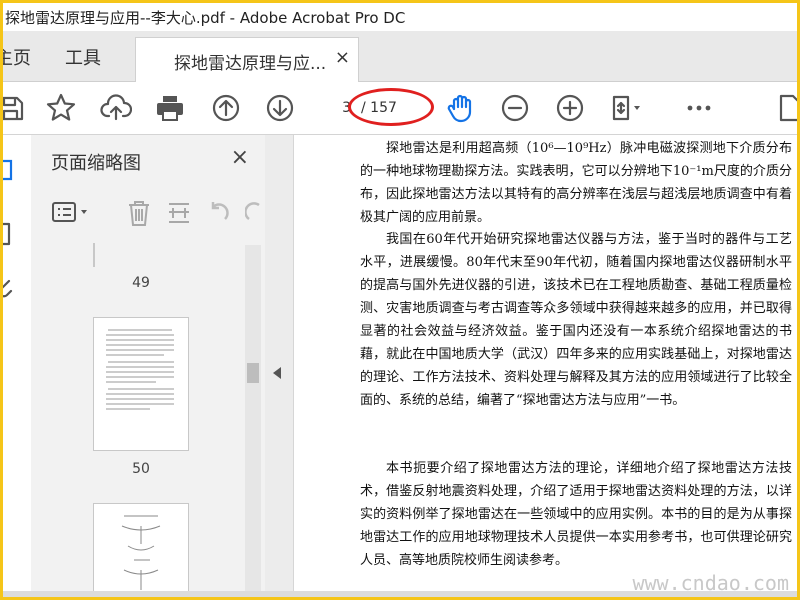  Describe the element at coordinates (141, 283) in the screenshot. I see `page-thumbnail-number: 49` at that location.